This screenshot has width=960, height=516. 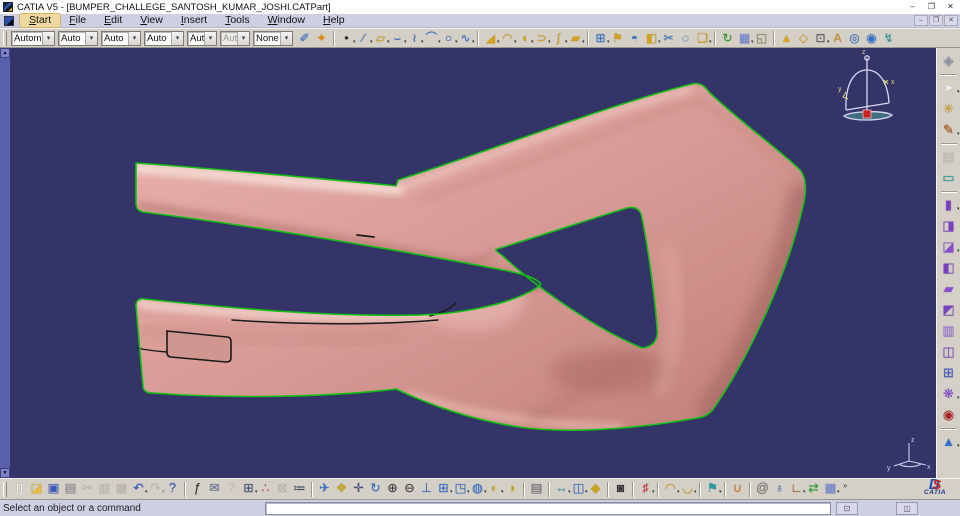 I want to click on fill-surface-icon: ▰, so click(x=576, y=40).